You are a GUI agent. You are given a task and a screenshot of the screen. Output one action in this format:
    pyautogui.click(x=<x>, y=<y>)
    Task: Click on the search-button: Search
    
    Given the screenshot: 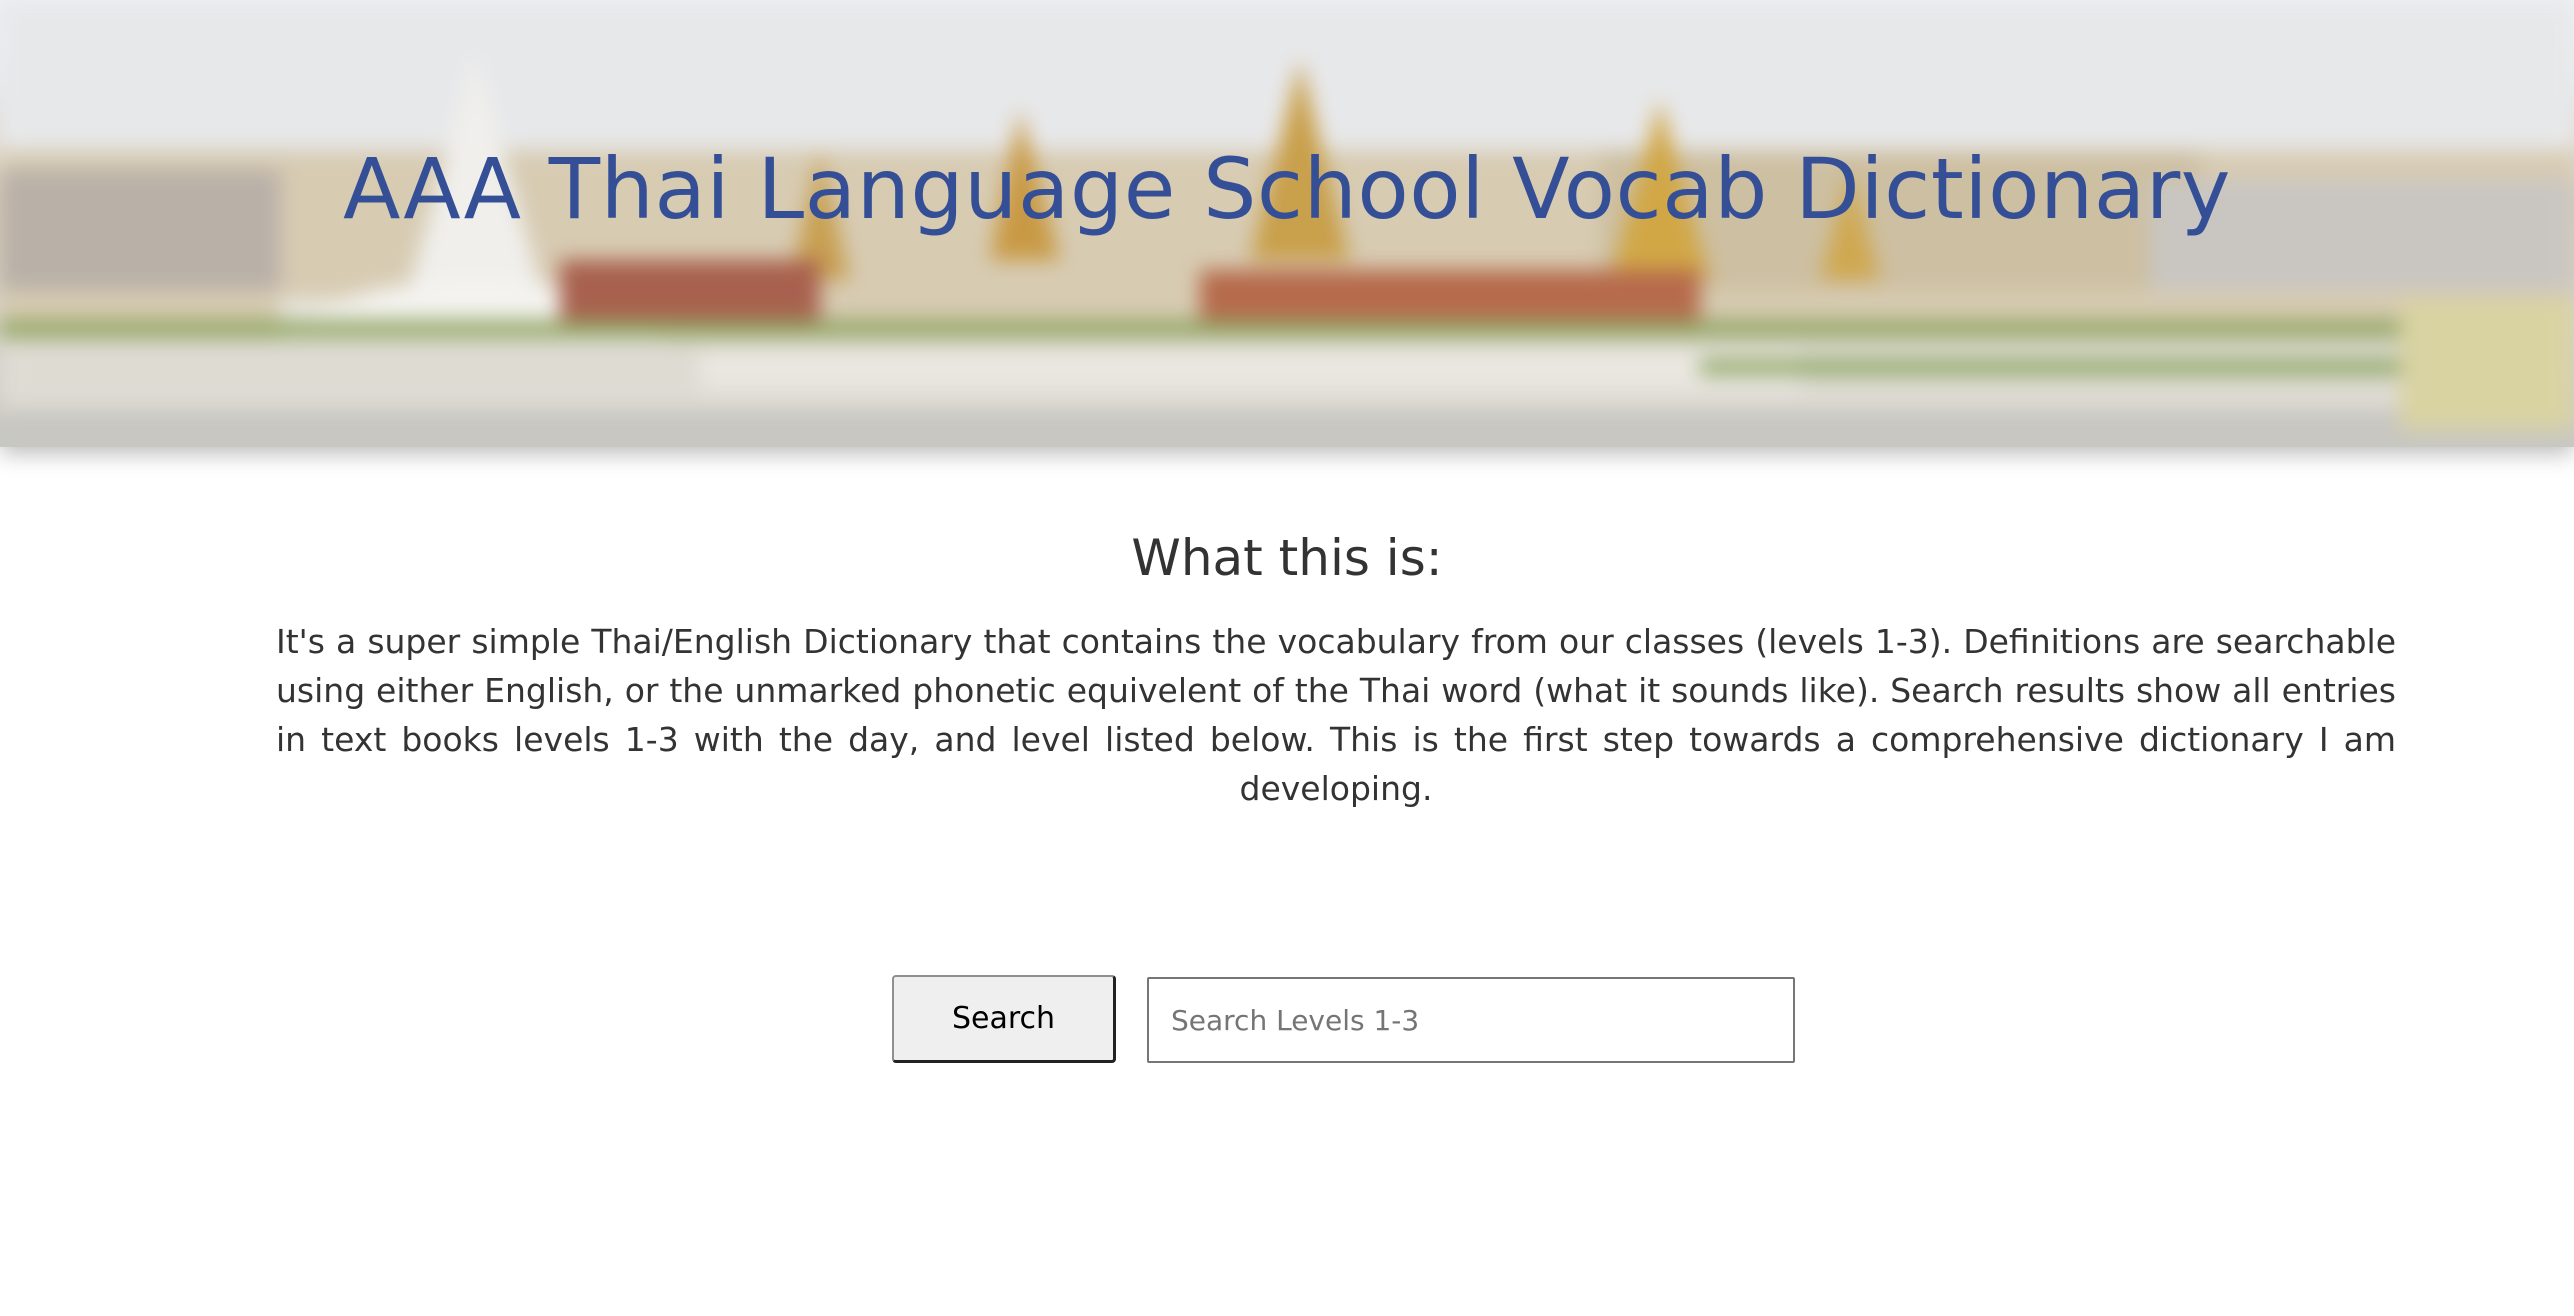 What is the action you would take?
    pyautogui.click(x=1004, y=1019)
    